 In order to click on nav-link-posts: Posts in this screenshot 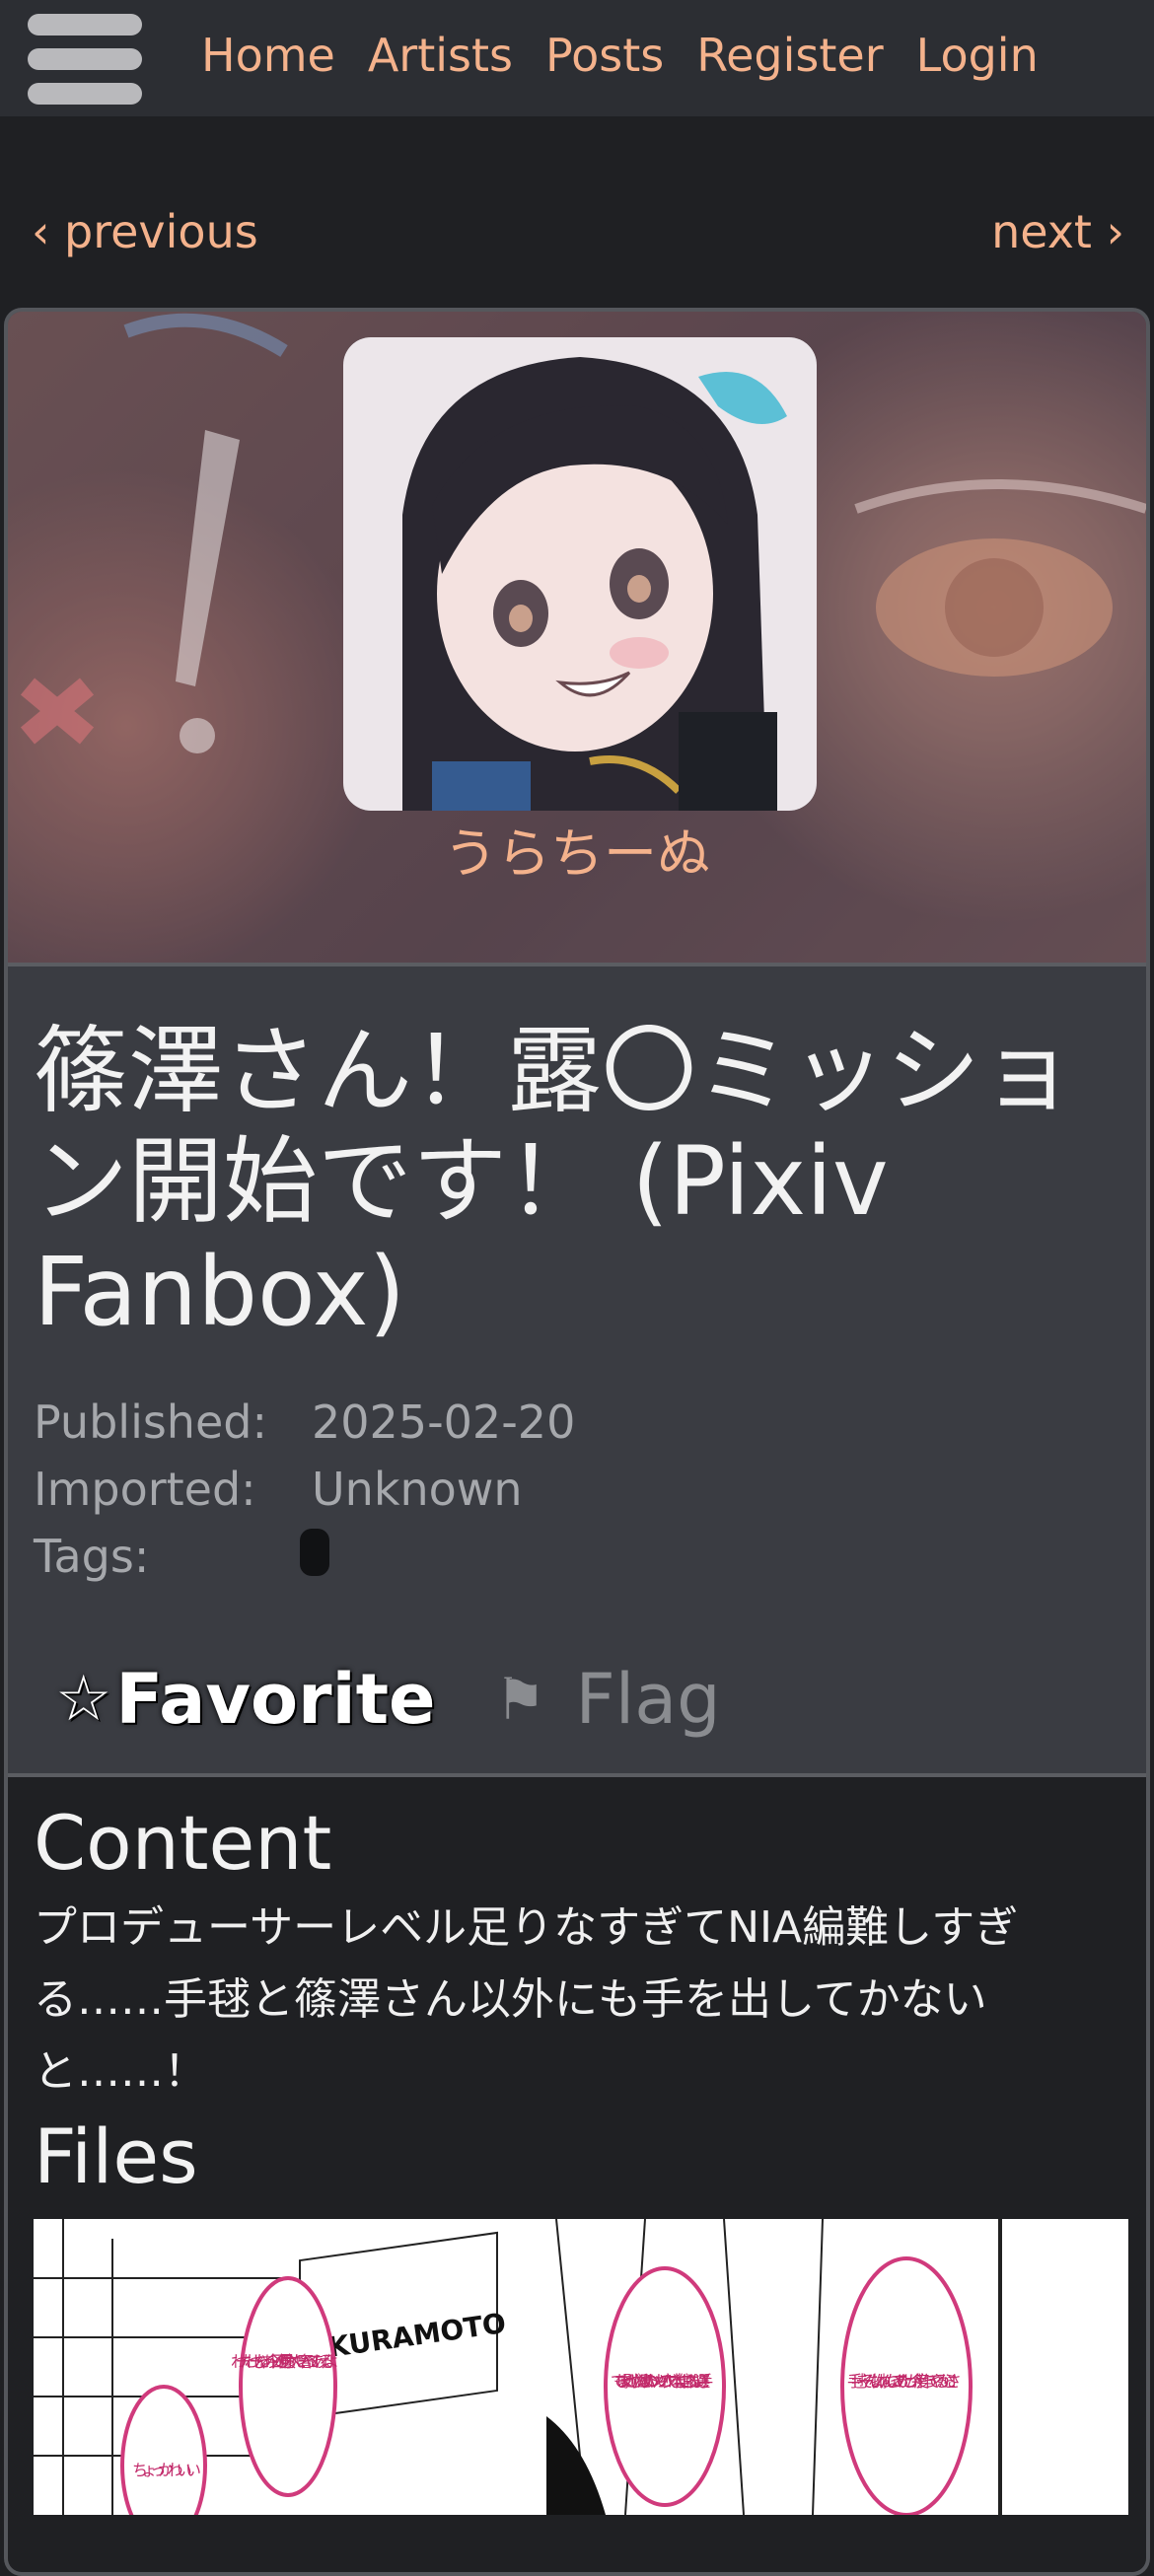, I will do `click(605, 56)`.